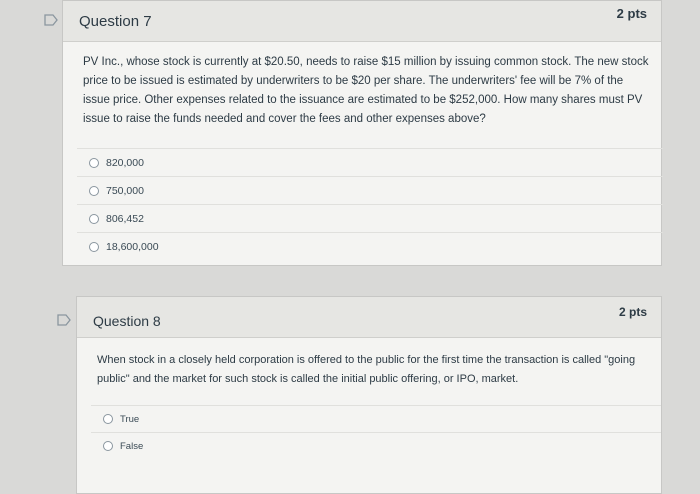  I want to click on question-8-answers: True False, so click(376, 432).